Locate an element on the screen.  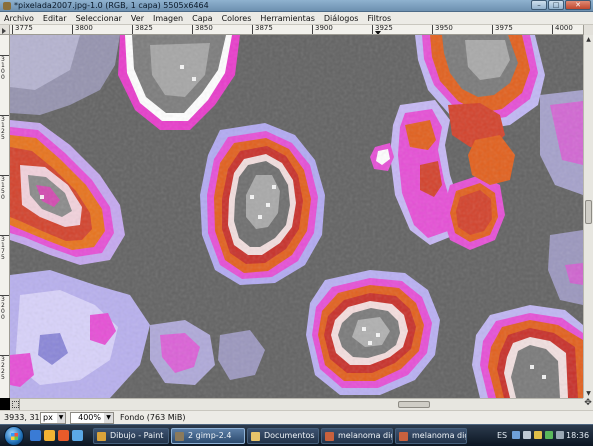
menu-capa: Capa is located at coordinates (202, 18).